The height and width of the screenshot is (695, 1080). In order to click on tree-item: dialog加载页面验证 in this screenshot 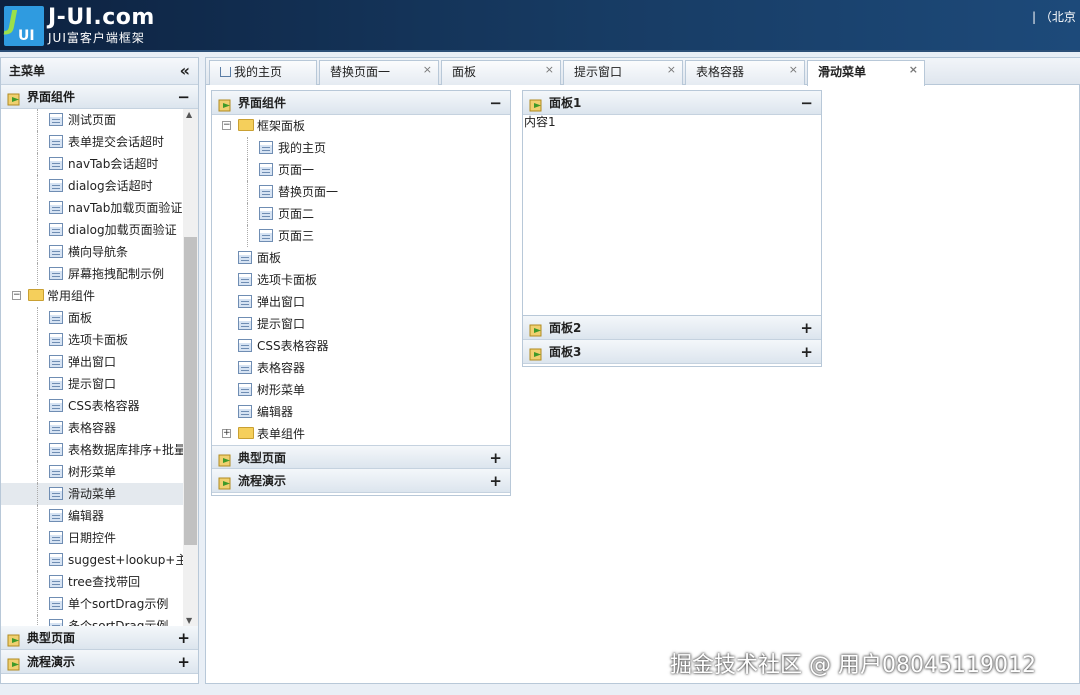, I will do `click(99, 230)`.